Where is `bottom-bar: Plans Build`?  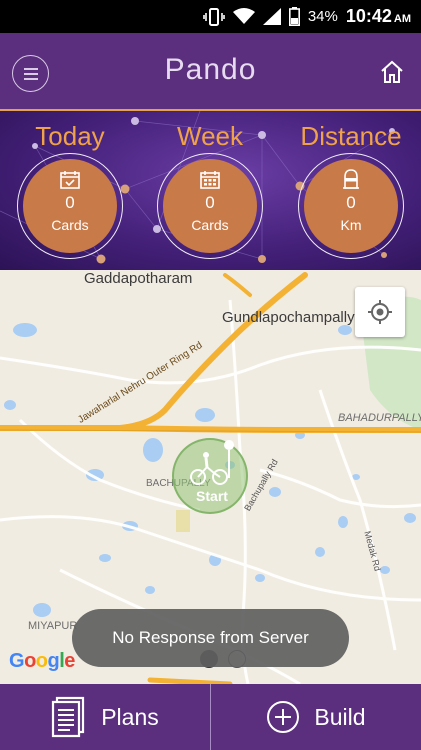 bottom-bar: Plans Build is located at coordinates (210, 717).